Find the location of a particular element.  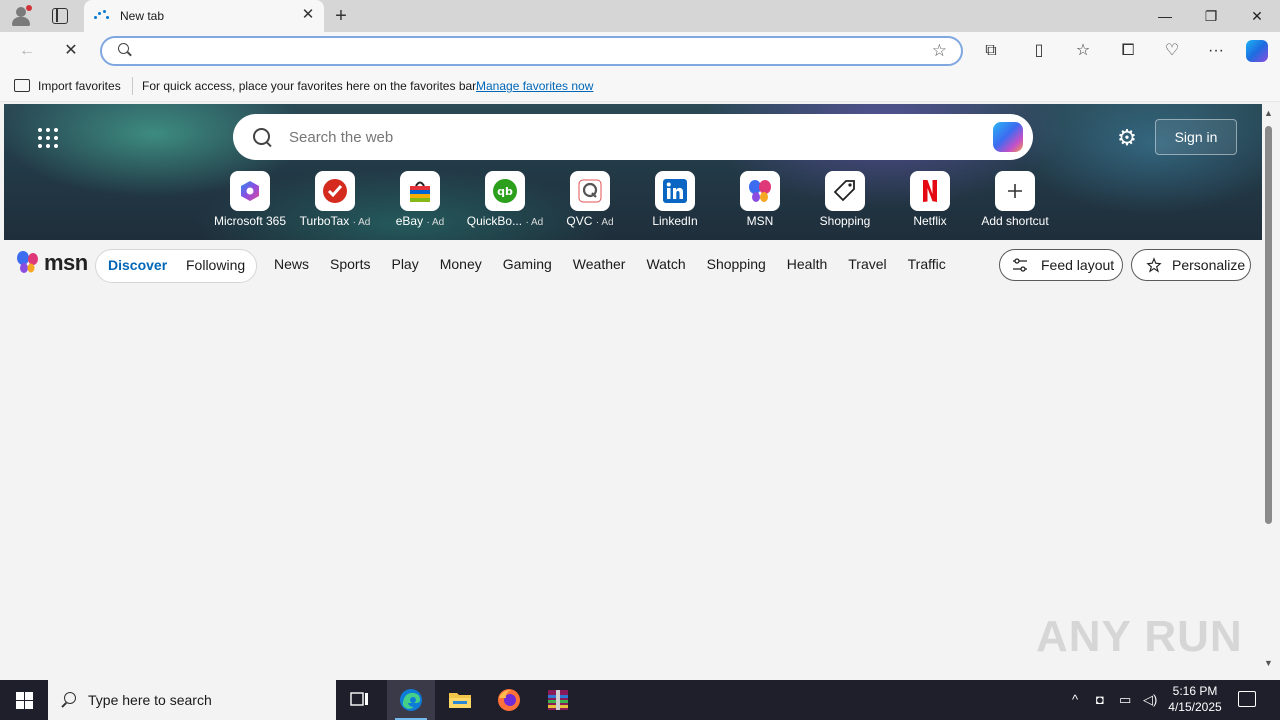

import-favorites-button: Import favorites is located at coordinates (79, 86).